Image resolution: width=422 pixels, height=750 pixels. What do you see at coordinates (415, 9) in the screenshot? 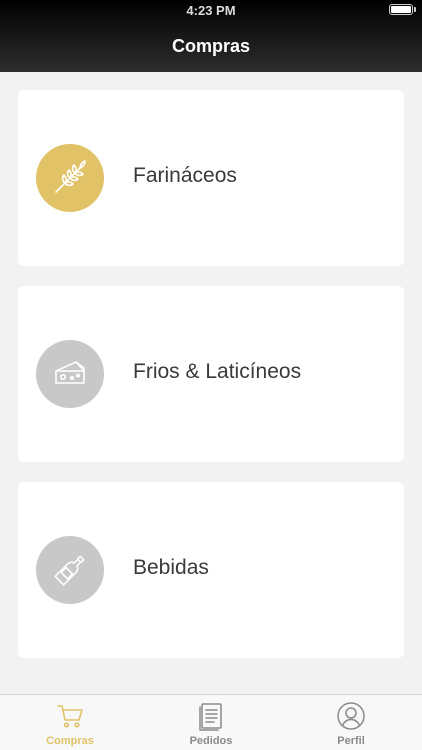
I see `battery-cap` at bounding box center [415, 9].